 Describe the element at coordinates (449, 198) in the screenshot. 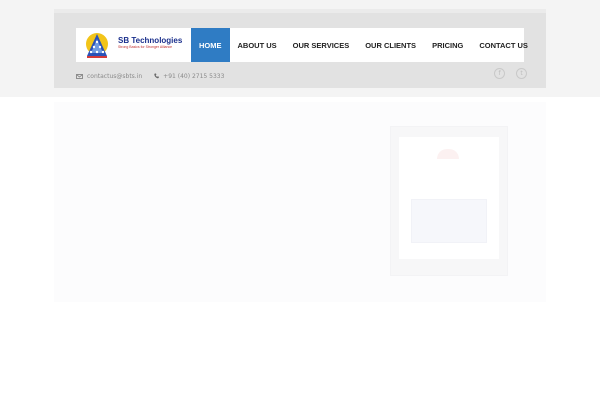

I see `hero-image-inner` at that location.